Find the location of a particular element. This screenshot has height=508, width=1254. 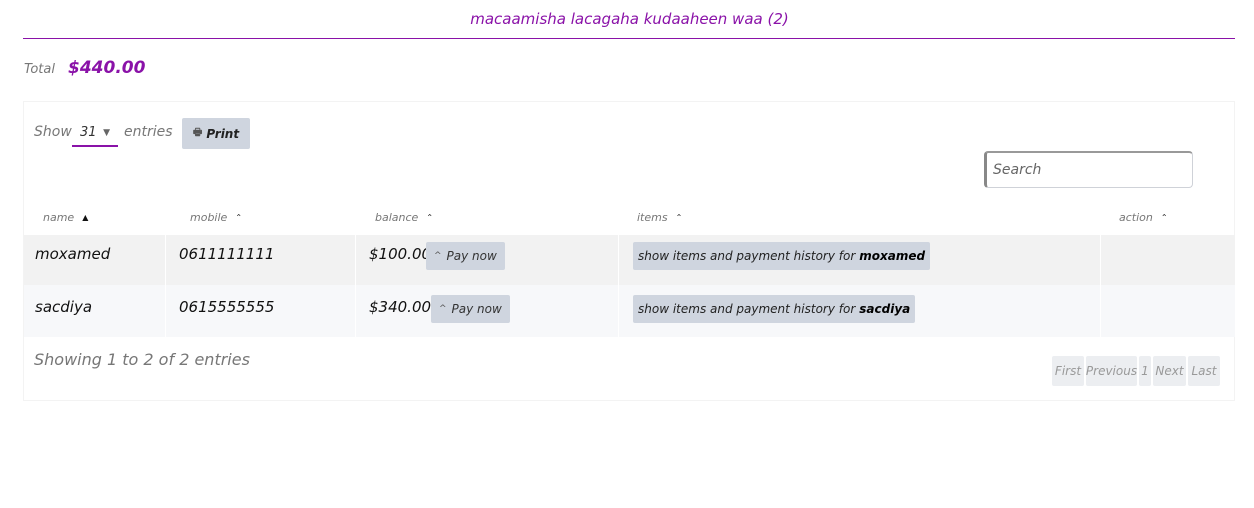

entries-select-value: 31 is located at coordinates (88, 132).